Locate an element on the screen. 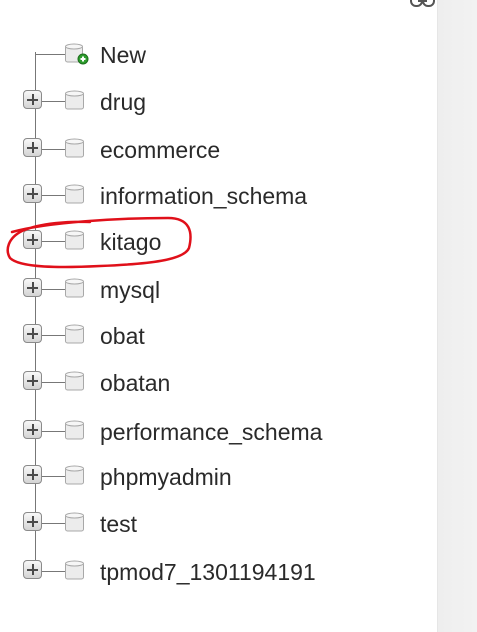 Image resolution: width=477 pixels, height=632 pixels. tree-item-phpmyadmin: phpmyadmin is located at coordinates (218, 477).